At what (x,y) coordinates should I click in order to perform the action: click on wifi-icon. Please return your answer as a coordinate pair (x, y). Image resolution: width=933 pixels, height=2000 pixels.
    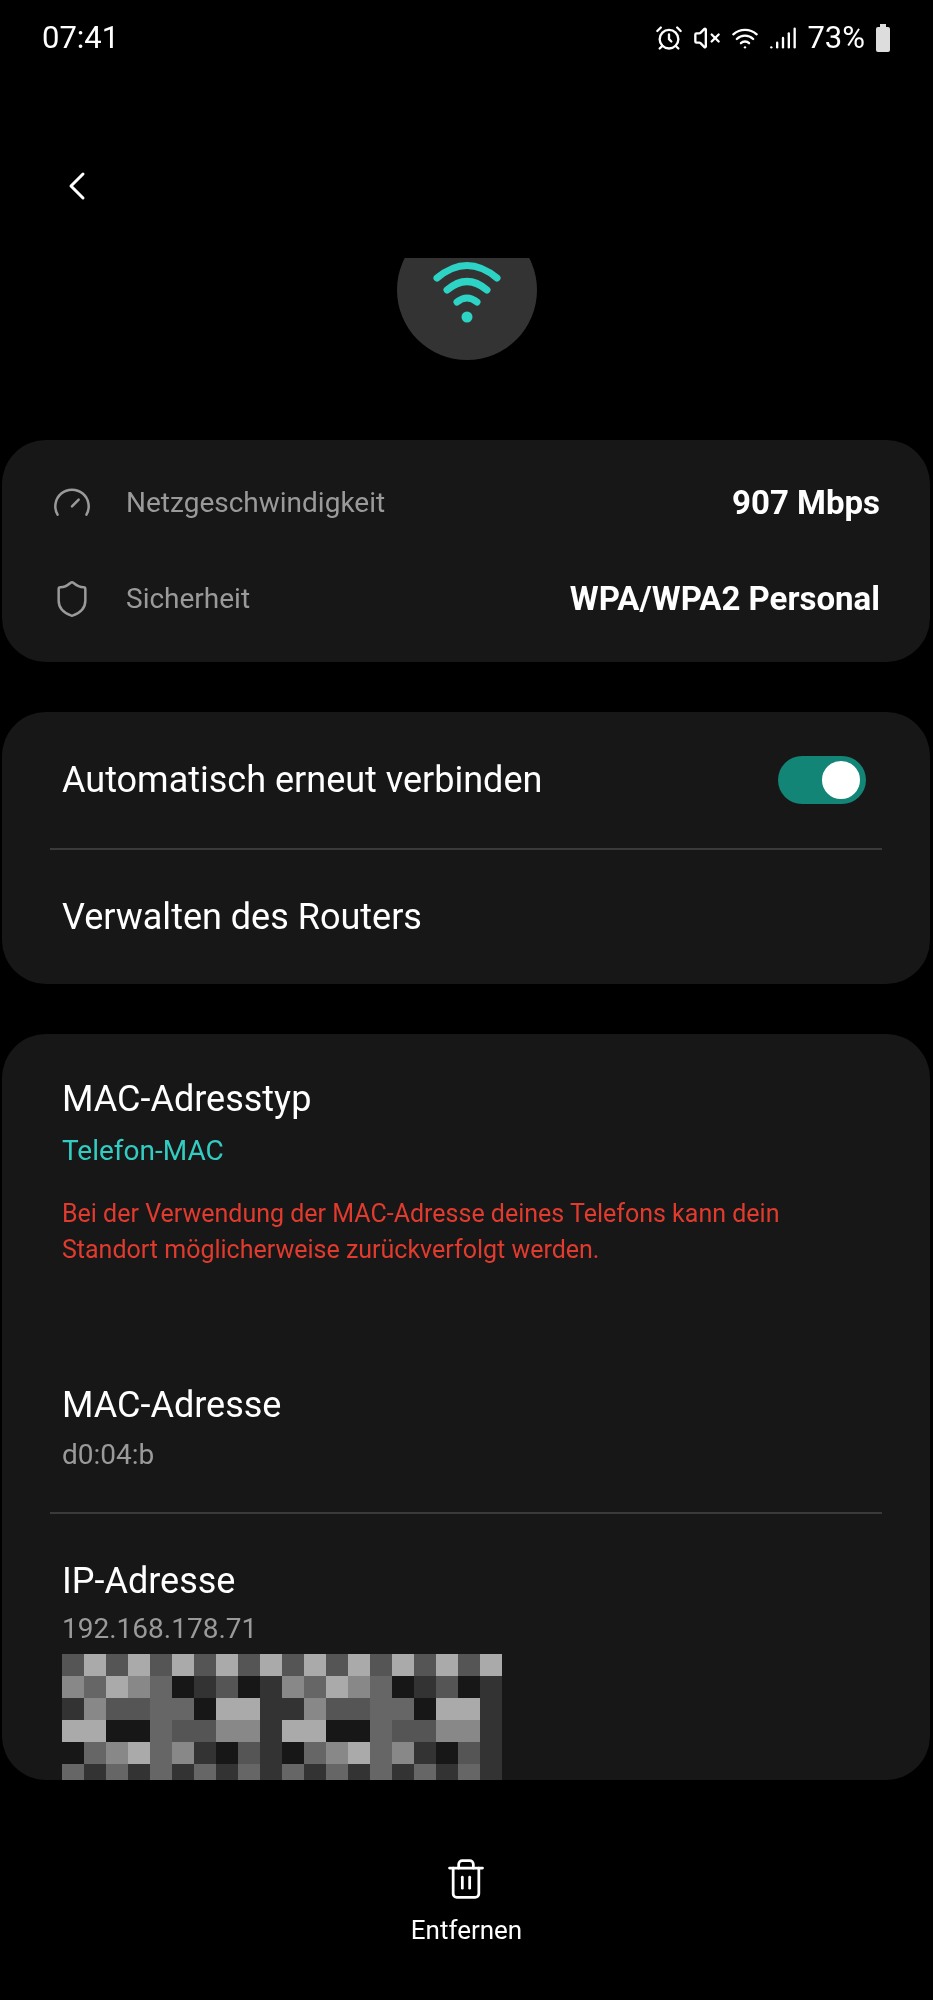
    Looking at the image, I should click on (466, 309).